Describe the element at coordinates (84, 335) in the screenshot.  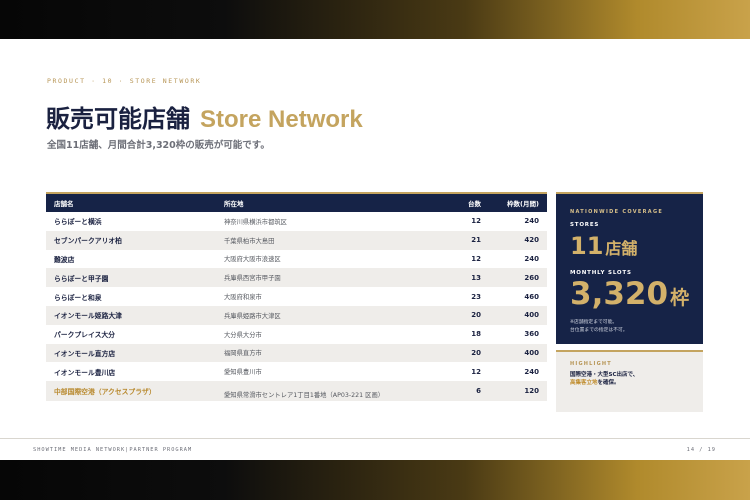
I see `store-name: パークプレイス大分` at that location.